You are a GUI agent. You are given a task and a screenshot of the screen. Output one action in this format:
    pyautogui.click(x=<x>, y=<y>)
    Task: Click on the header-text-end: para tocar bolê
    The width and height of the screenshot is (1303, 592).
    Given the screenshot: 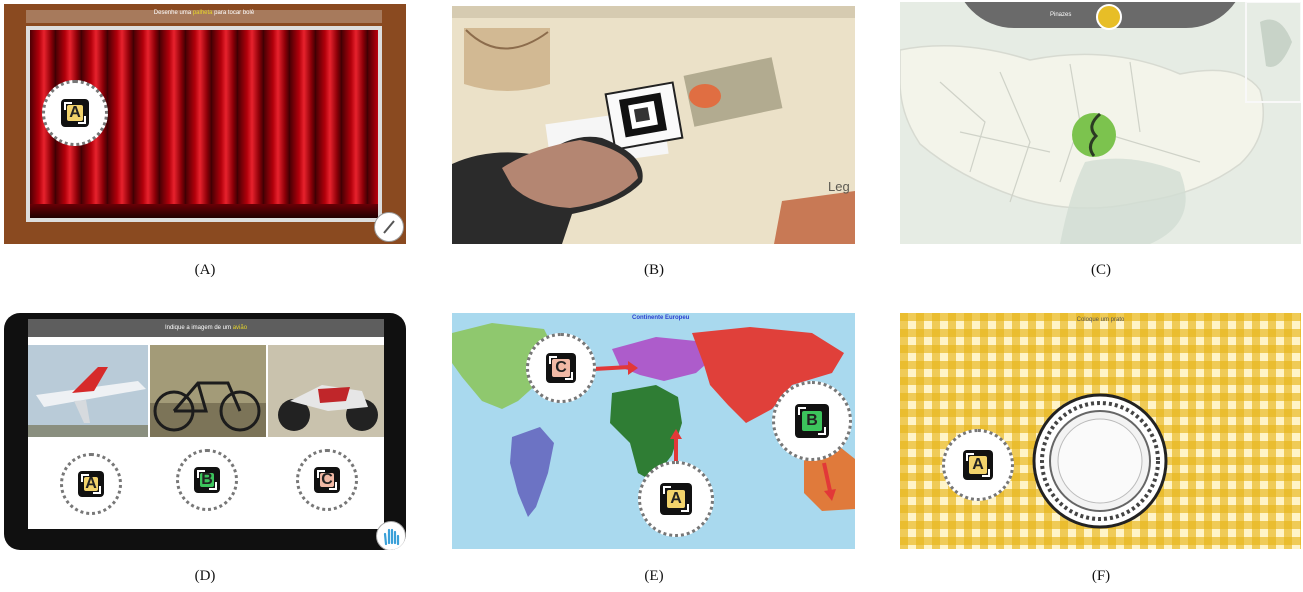 What is the action you would take?
    pyautogui.click(x=233, y=13)
    